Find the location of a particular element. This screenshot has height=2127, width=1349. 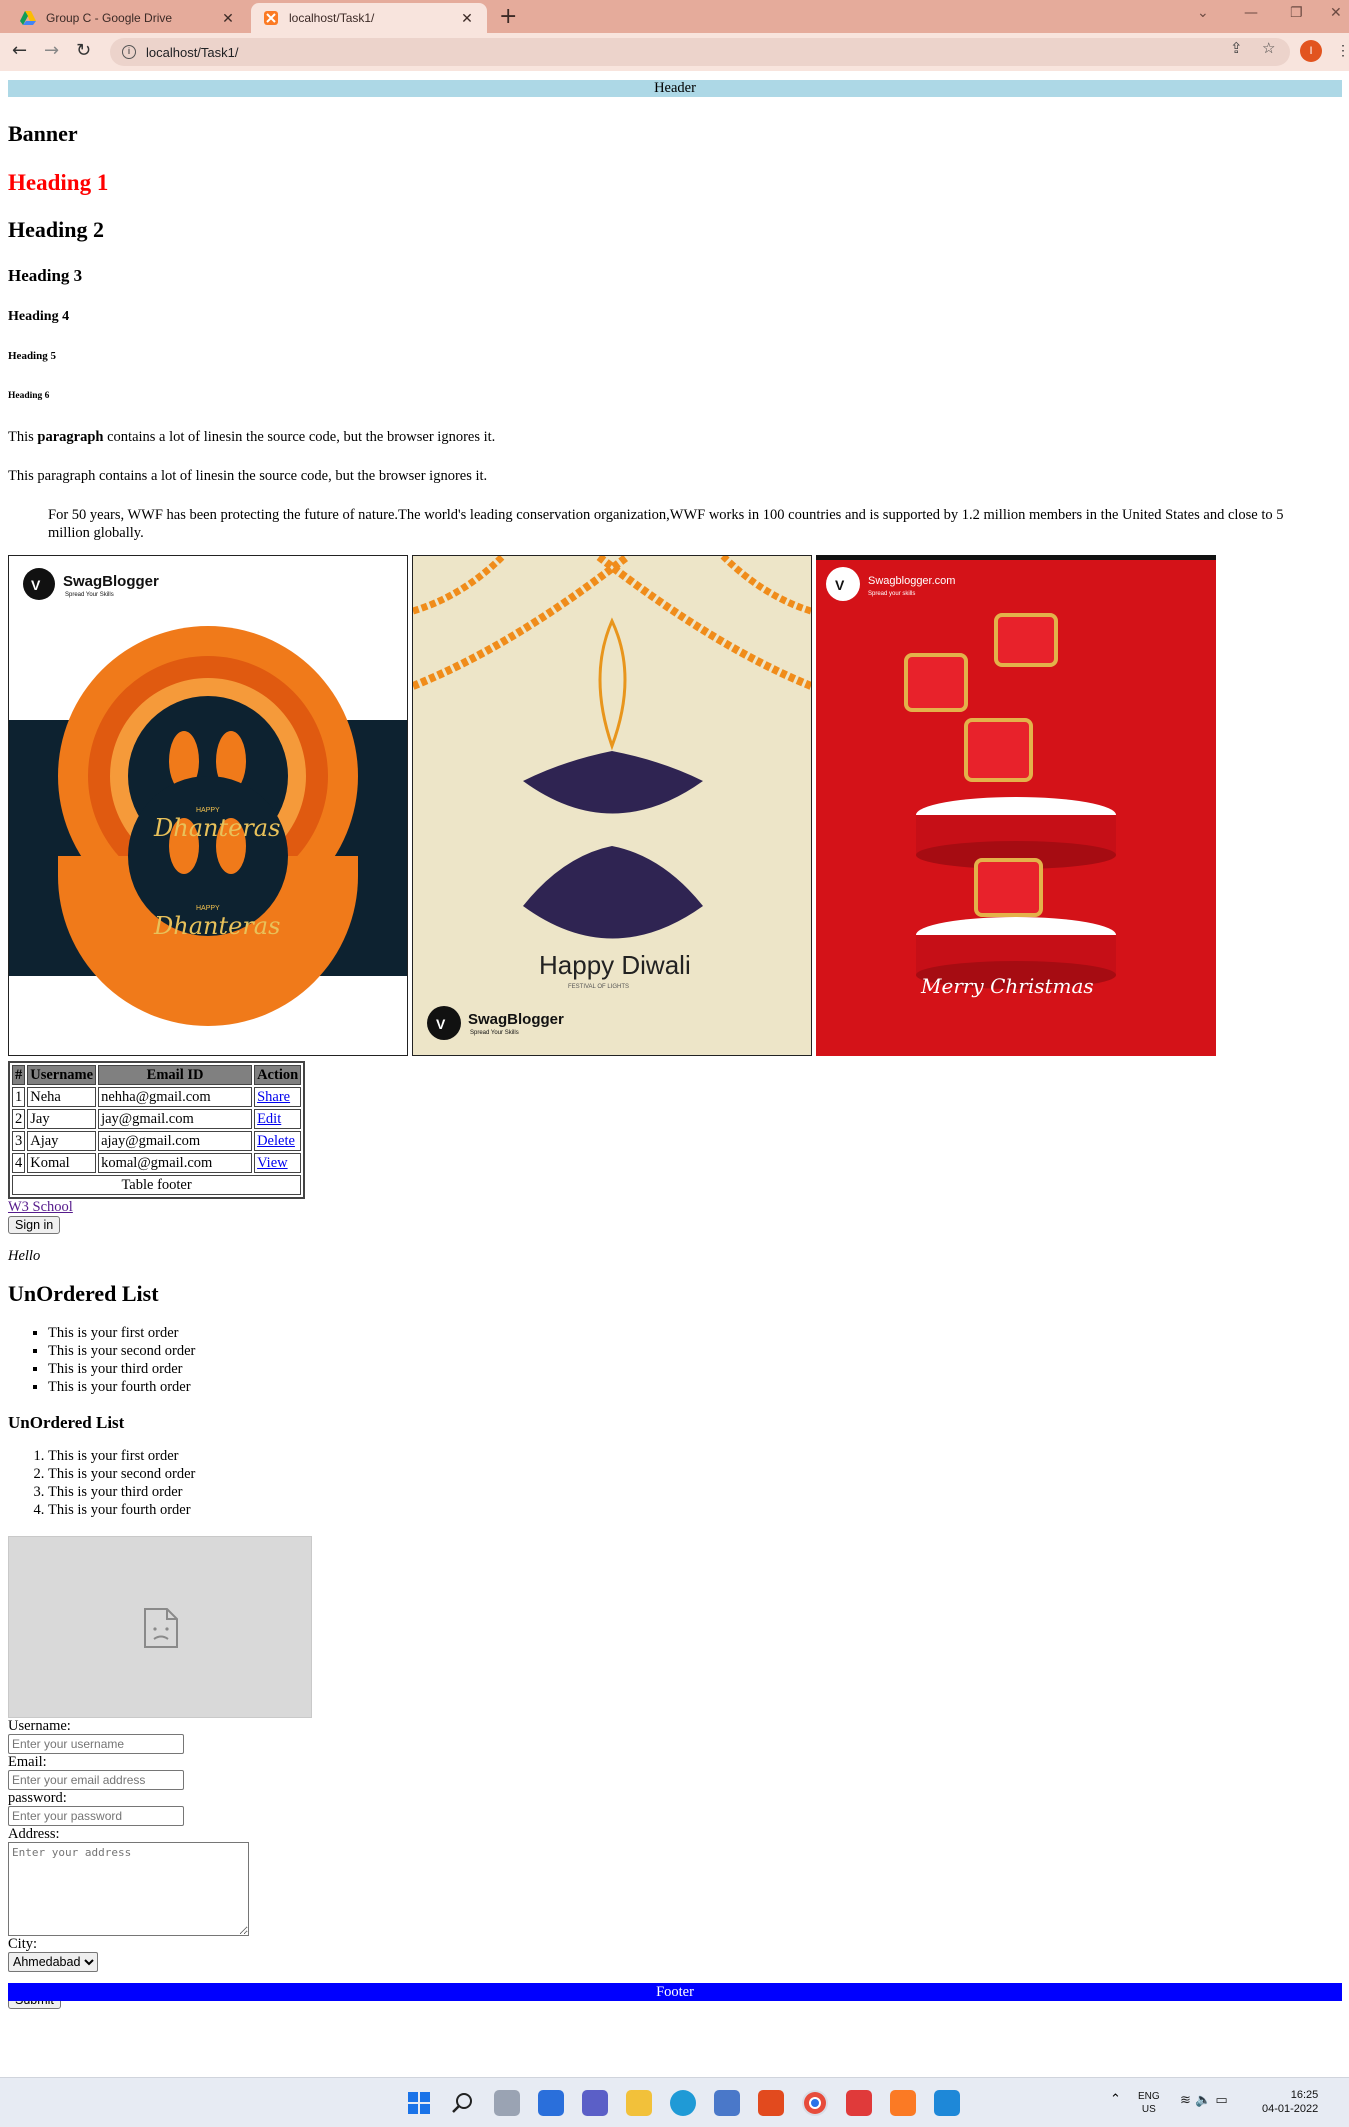

chrome-icon is located at coordinates (815, 2103).